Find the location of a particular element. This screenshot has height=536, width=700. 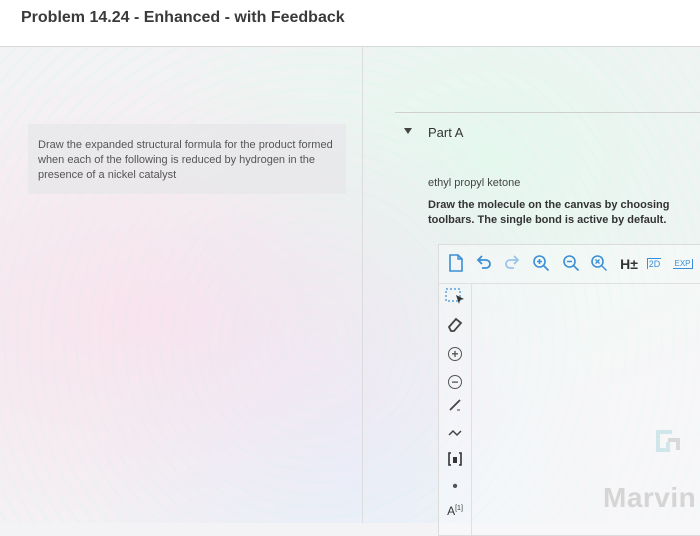

editor-left-toolbar: + − • A[1] is located at coordinates (455, 409).